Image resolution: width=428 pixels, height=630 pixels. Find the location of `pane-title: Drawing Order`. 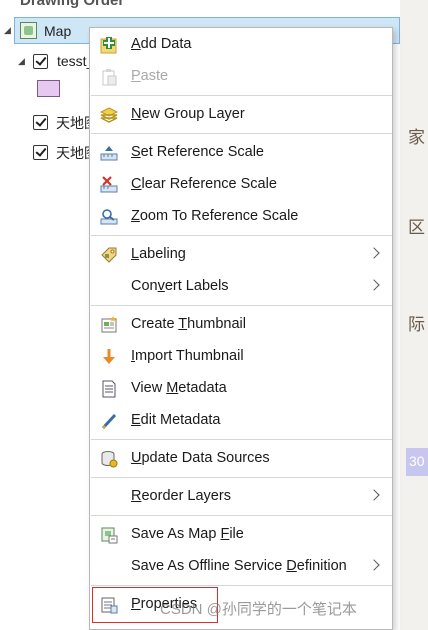

pane-title: Drawing Order is located at coordinates (72, 4).